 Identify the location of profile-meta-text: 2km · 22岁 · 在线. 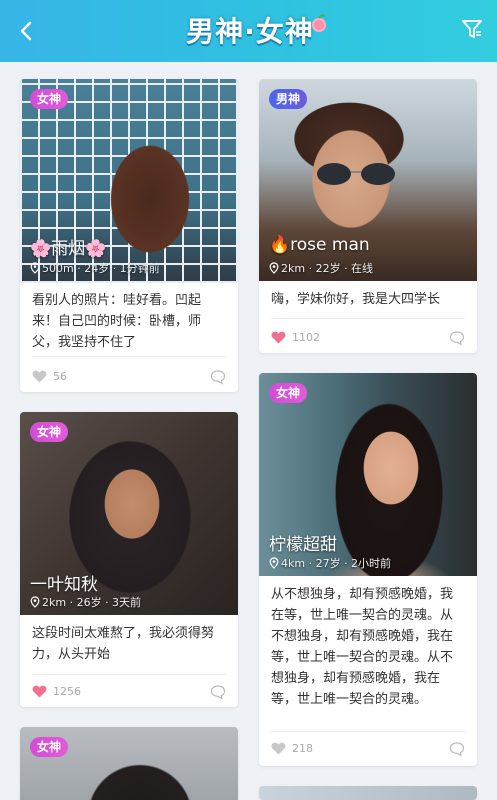
(327, 268).